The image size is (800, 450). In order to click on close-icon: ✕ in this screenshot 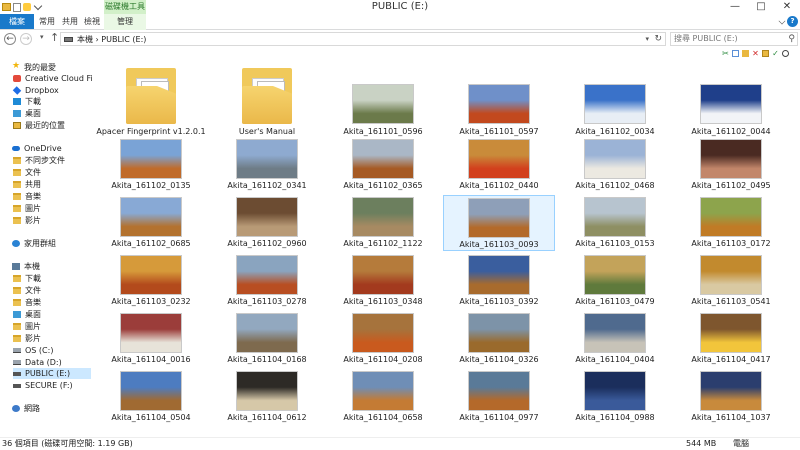, I will do `click(787, 7)`.